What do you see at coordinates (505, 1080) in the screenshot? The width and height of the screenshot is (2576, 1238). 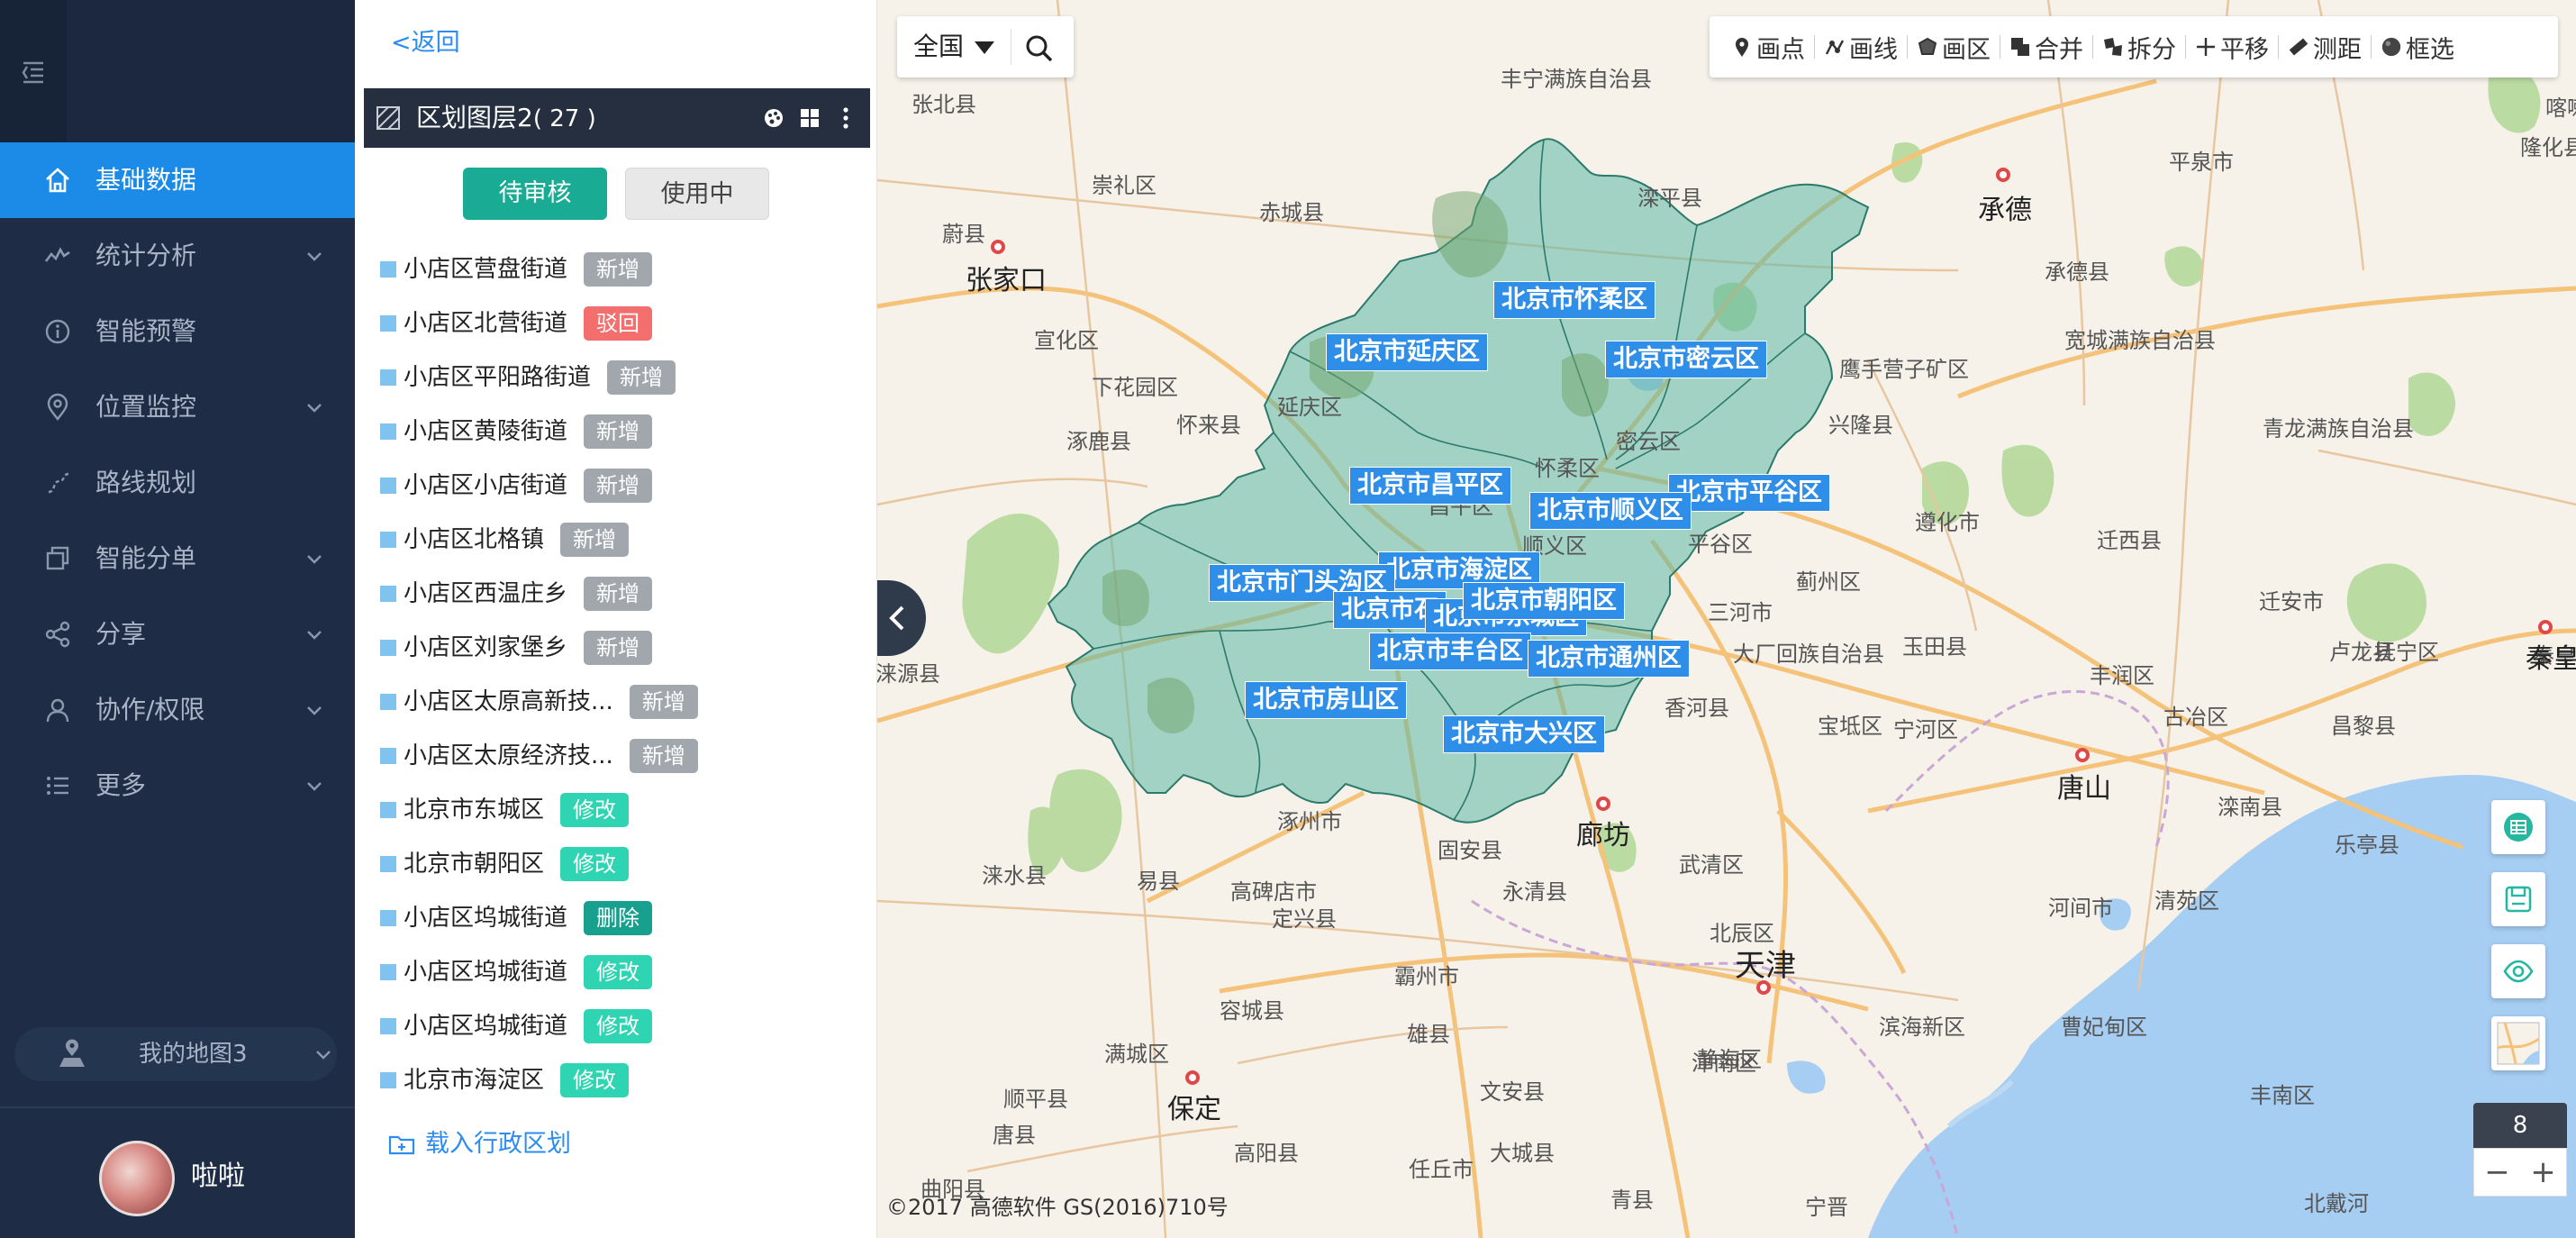 I see `list-item: 北京市海淀区 修改` at bounding box center [505, 1080].